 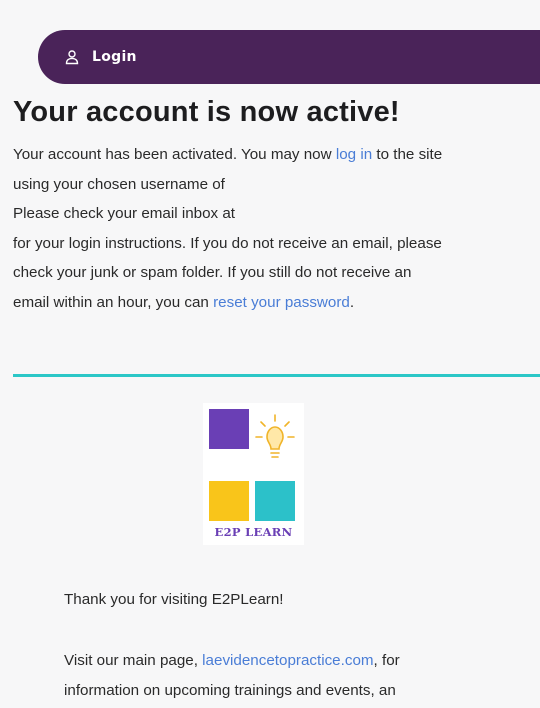 I want to click on user-icon, so click(x=72, y=57).